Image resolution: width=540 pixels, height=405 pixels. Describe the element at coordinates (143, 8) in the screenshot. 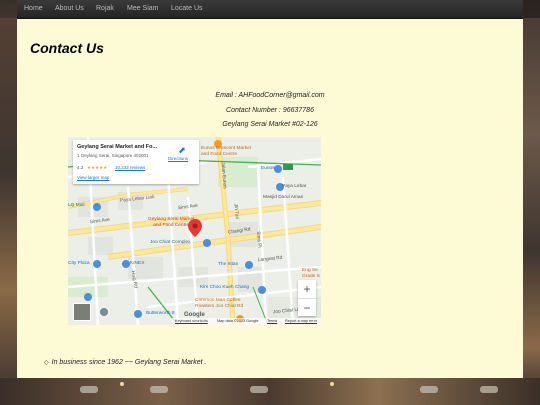

I see `nav-item-mee-siam: Mee Siam` at that location.